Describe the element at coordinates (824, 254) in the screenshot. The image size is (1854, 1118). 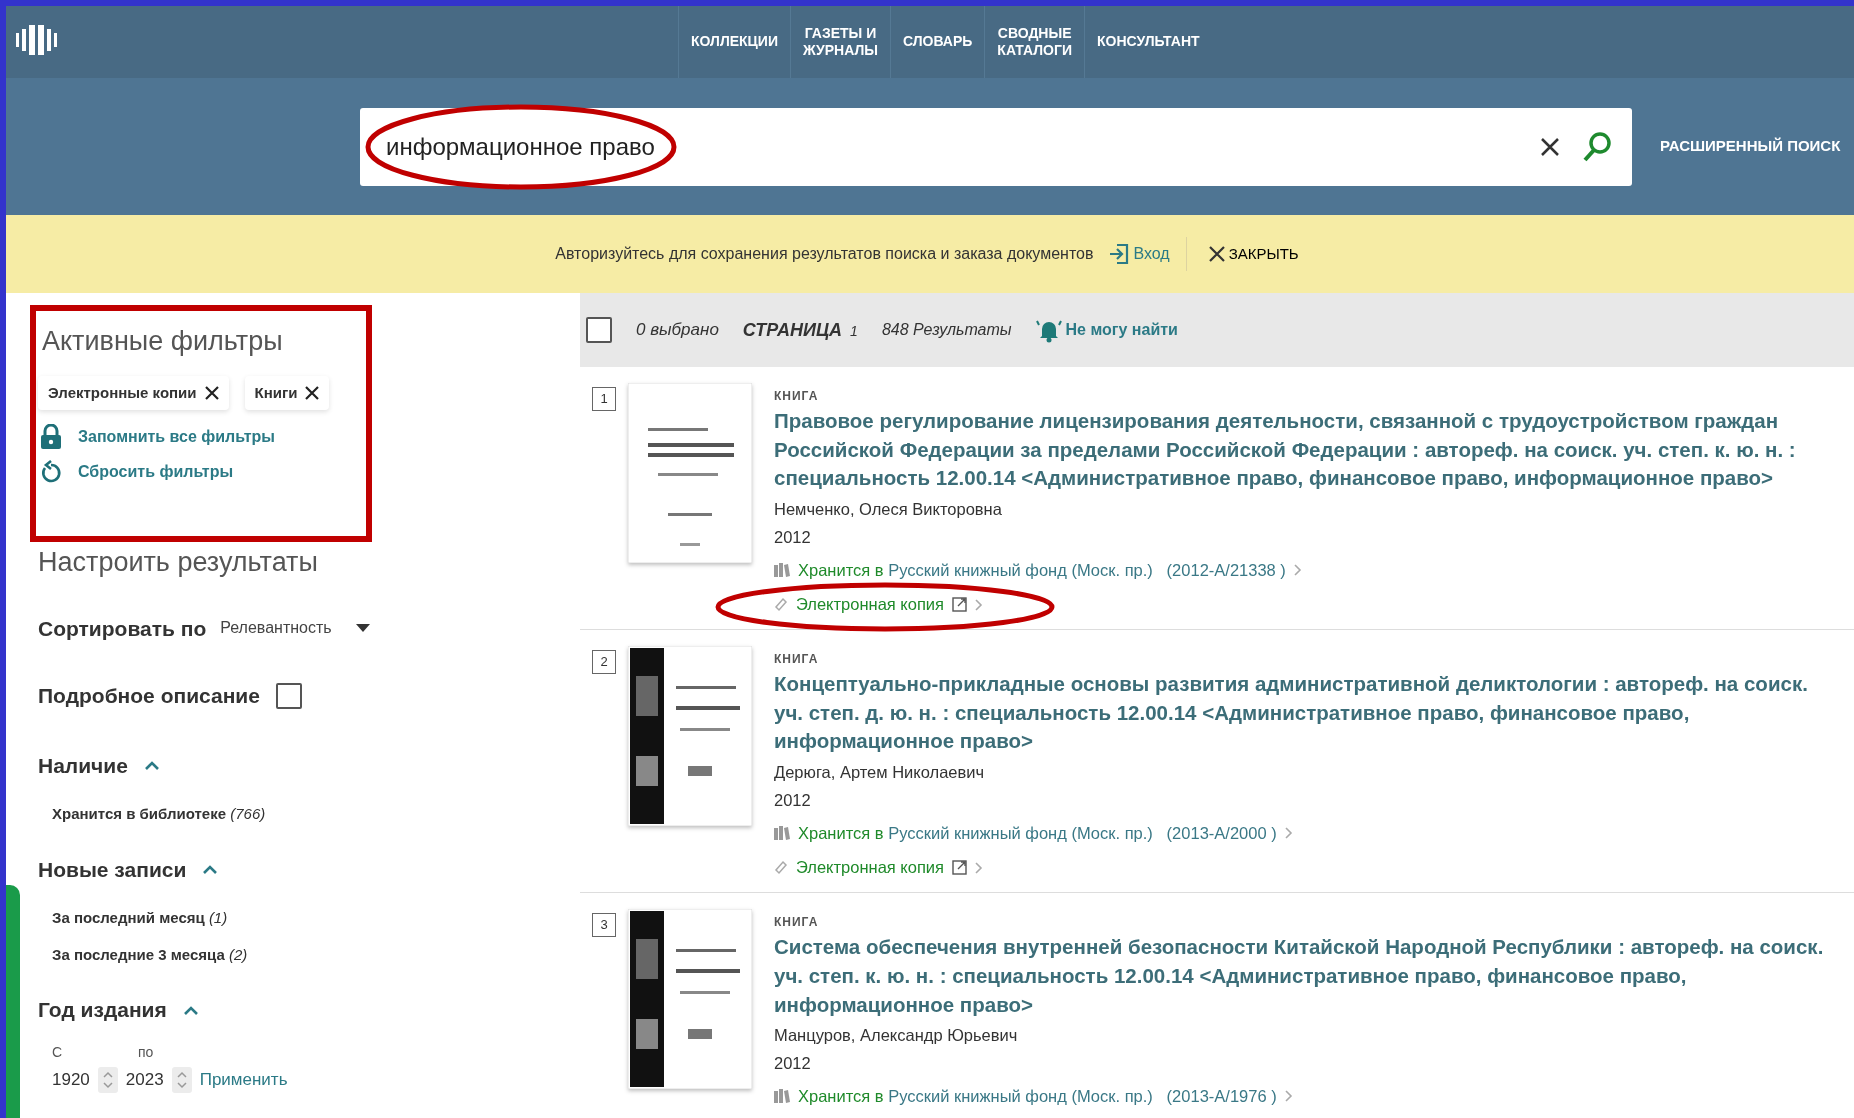
I see `banner-text: Авторизуйтесь для сохранения результатов поиска и заказа документов` at that location.